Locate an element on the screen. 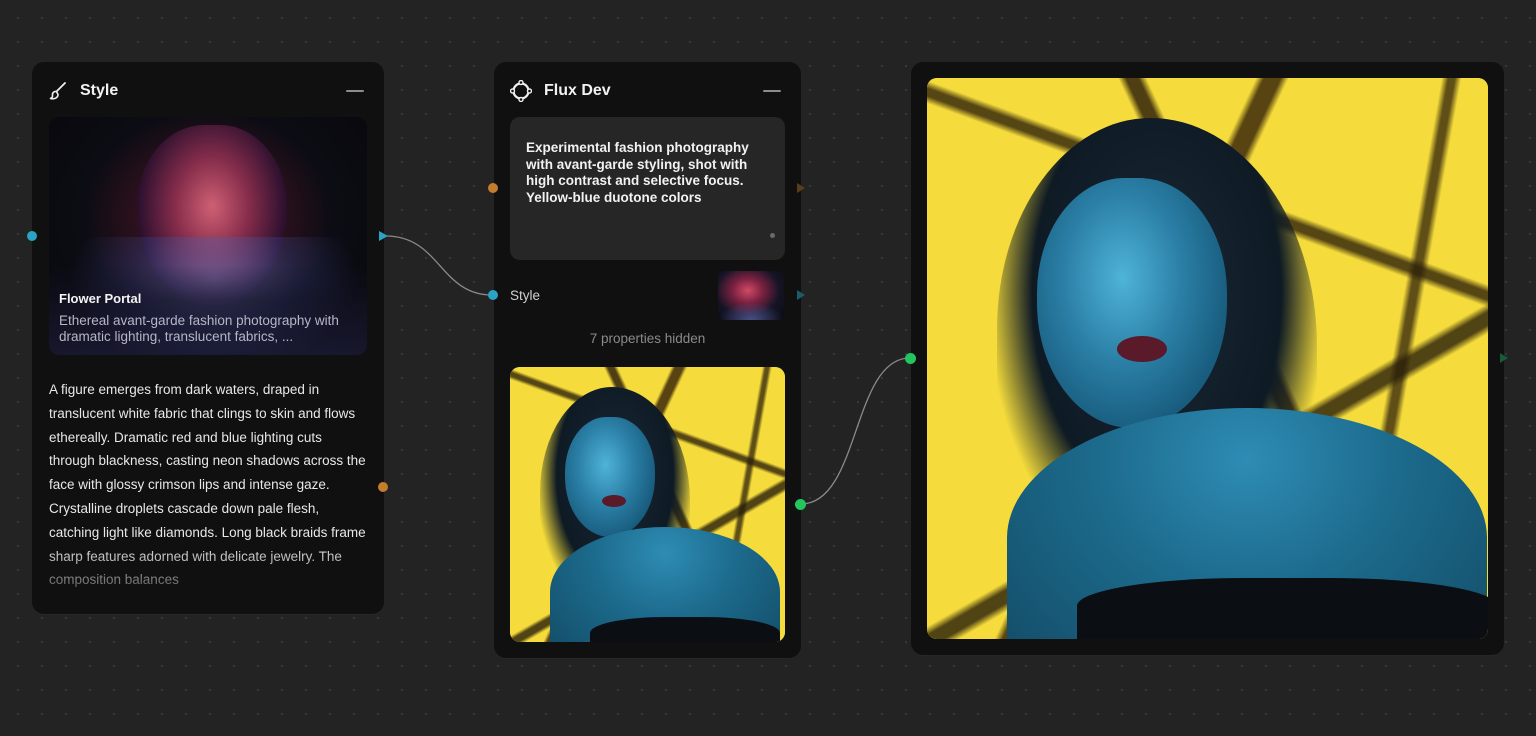 The width and height of the screenshot is (1536, 736). style-output-handle-secondary is located at coordinates (383, 487).